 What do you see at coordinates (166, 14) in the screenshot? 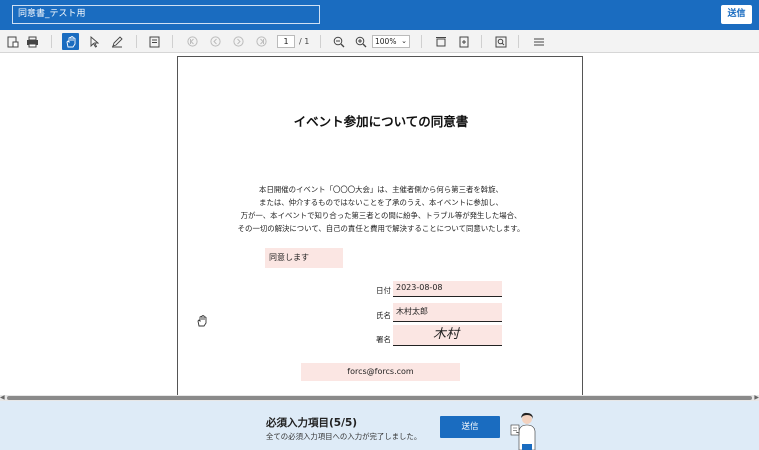
I see `document-title-input: 同意書_テスト用` at bounding box center [166, 14].